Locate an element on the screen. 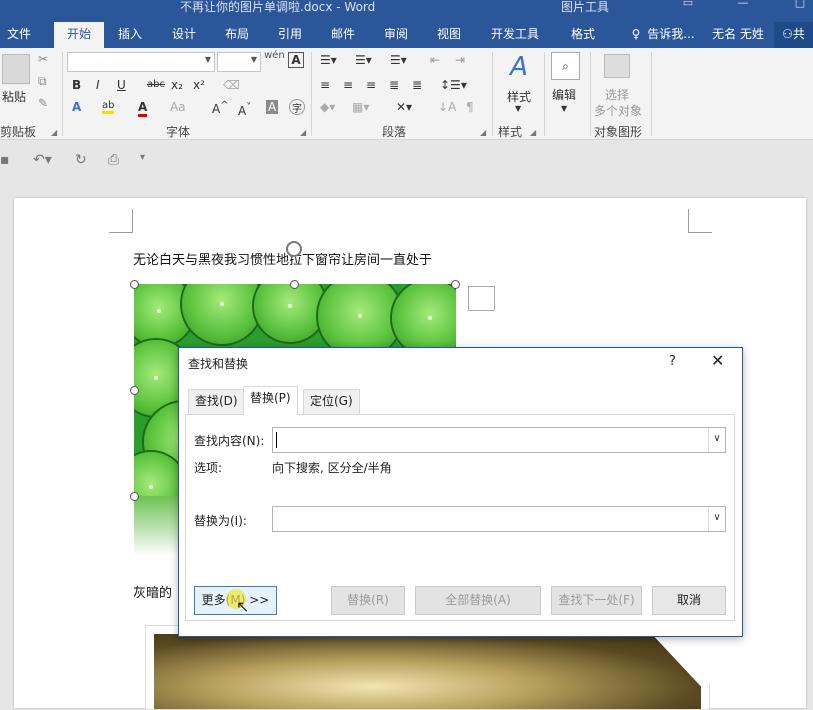 The width and height of the screenshot is (813, 710). tab-file: 文件 is located at coordinates (19, 35).